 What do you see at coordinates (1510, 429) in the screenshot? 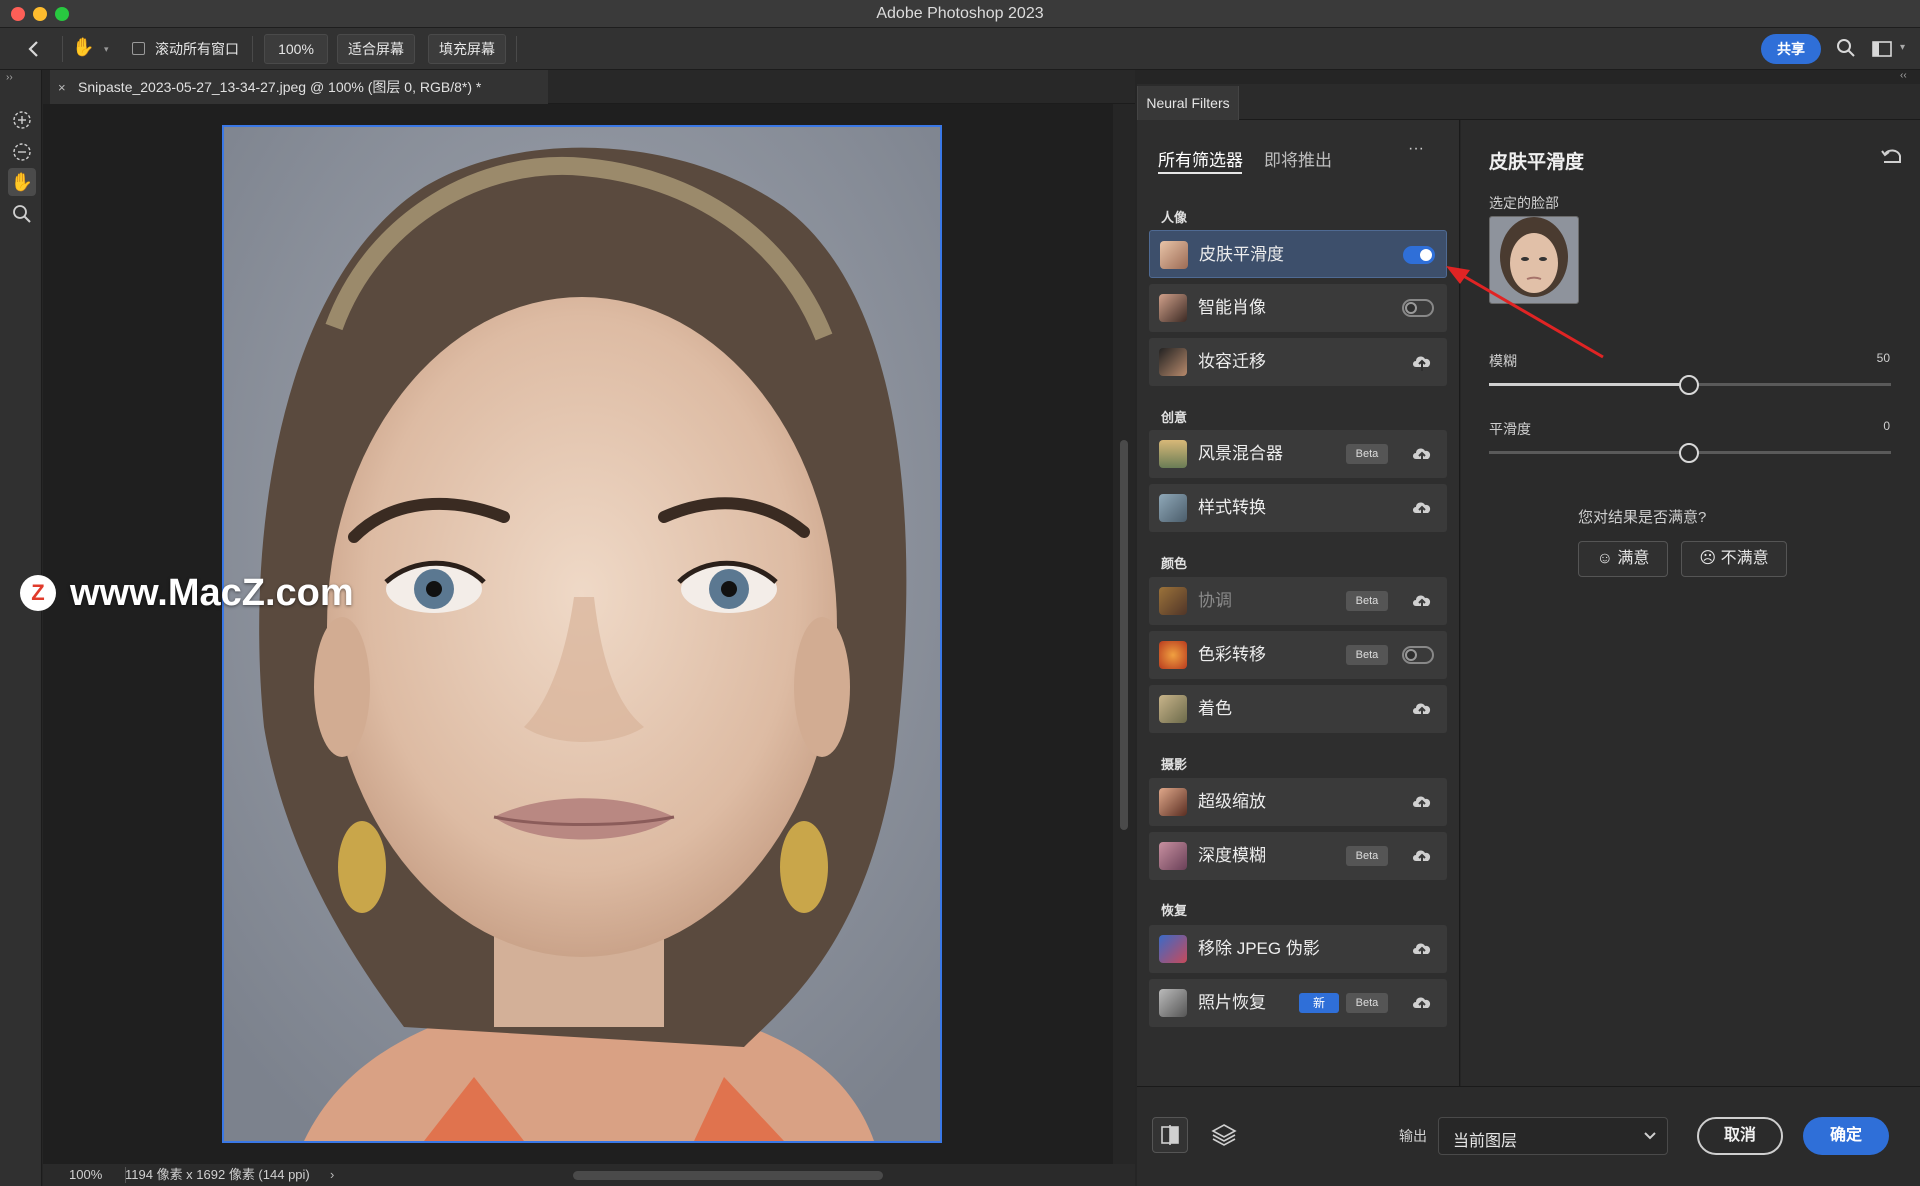
I see `slider-label: 平滑度` at bounding box center [1510, 429].